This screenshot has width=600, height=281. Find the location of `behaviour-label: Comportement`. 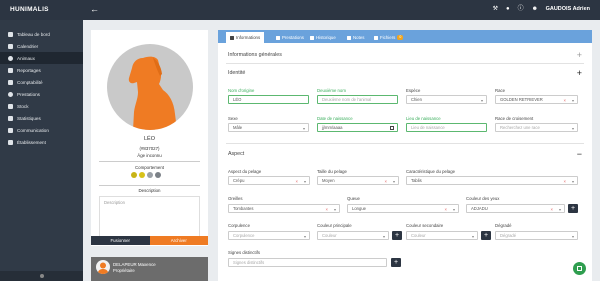

behaviour-label: Comportement is located at coordinates (149, 167).